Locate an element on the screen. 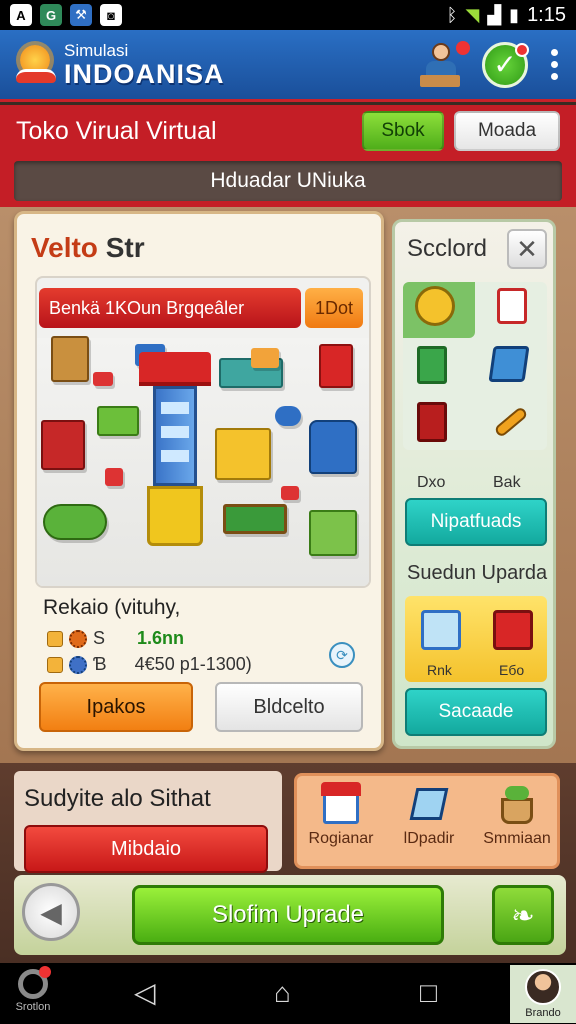 The width and height of the screenshot is (576, 1024). save-button: Sacaade is located at coordinates (476, 712).